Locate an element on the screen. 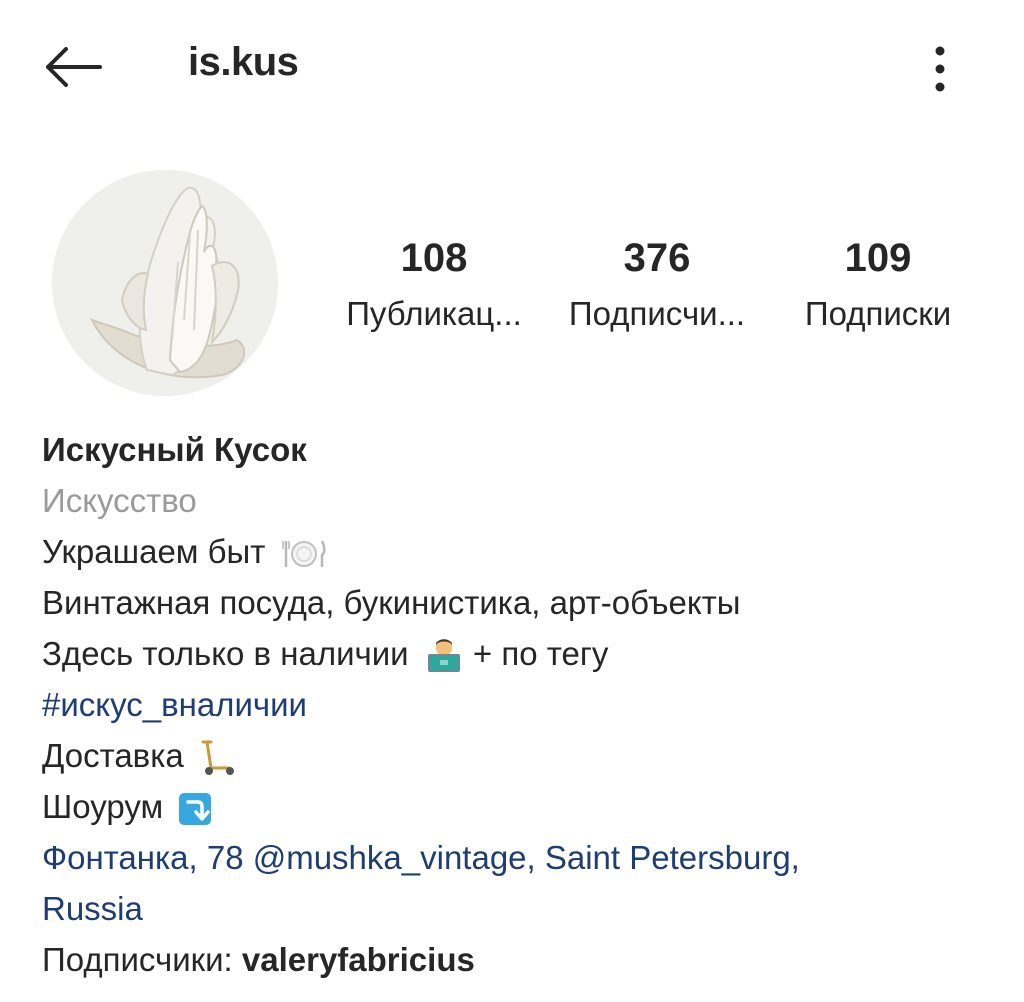 This screenshot has height=1002, width=1024. bio-text: Шоурум is located at coordinates (103, 806).